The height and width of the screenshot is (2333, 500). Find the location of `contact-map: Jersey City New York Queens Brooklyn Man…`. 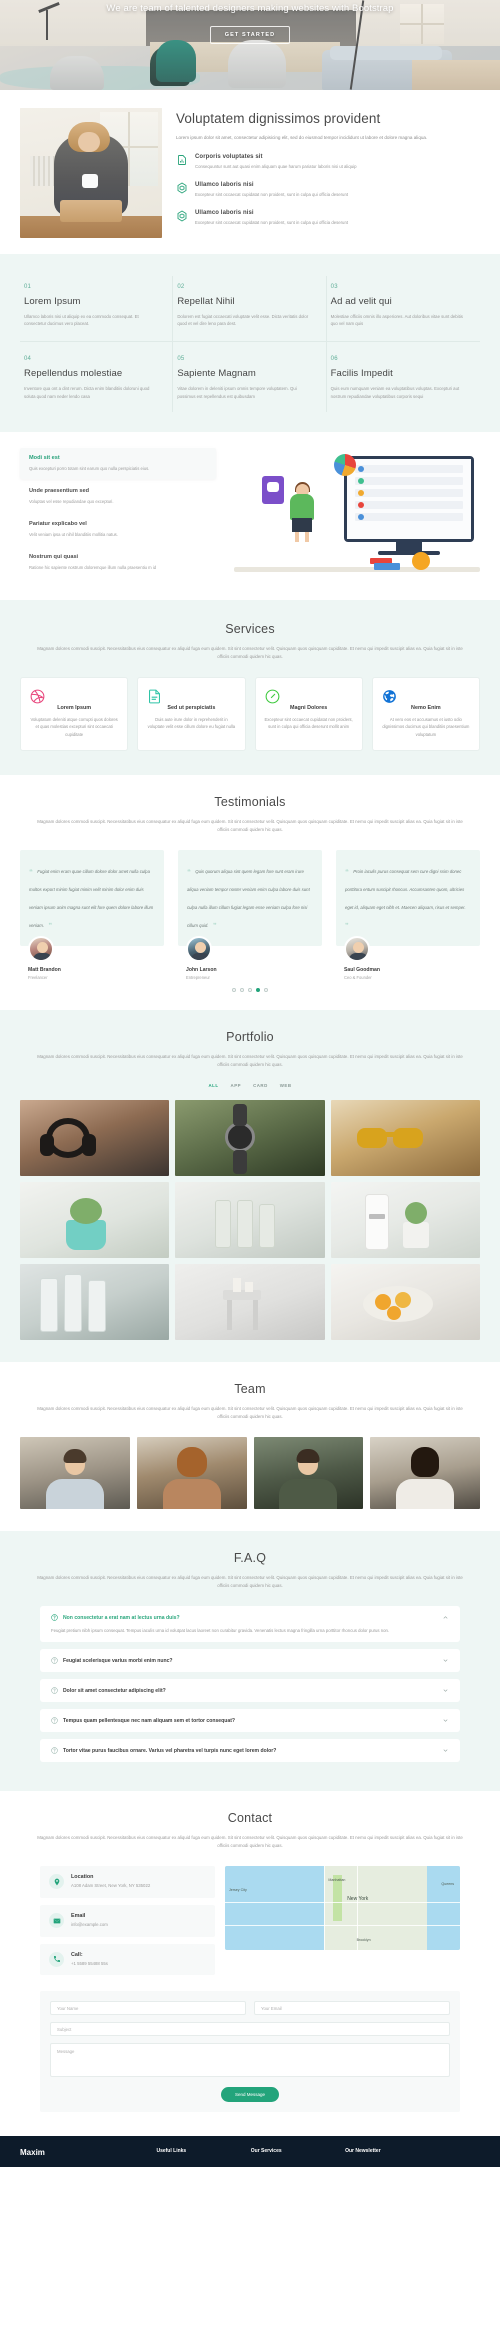

contact-map: Jersey City New York Queens Brooklyn Man… is located at coordinates (342, 1908).